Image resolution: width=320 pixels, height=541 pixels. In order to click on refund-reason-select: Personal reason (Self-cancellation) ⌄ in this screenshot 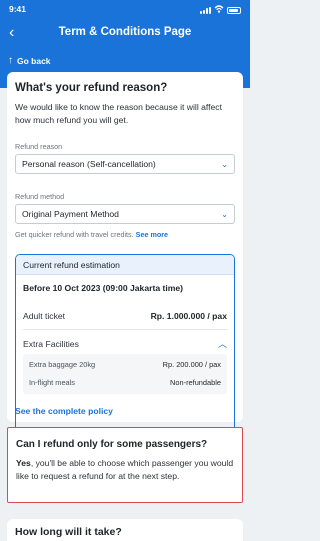, I will do `click(125, 164)`.